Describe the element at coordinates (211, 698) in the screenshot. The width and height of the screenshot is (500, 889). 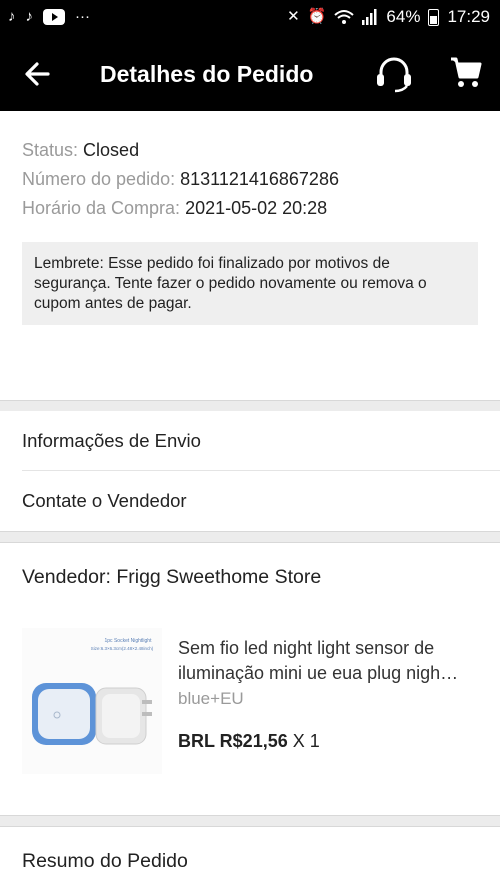
I see `product-variant: blue+EU` at that location.